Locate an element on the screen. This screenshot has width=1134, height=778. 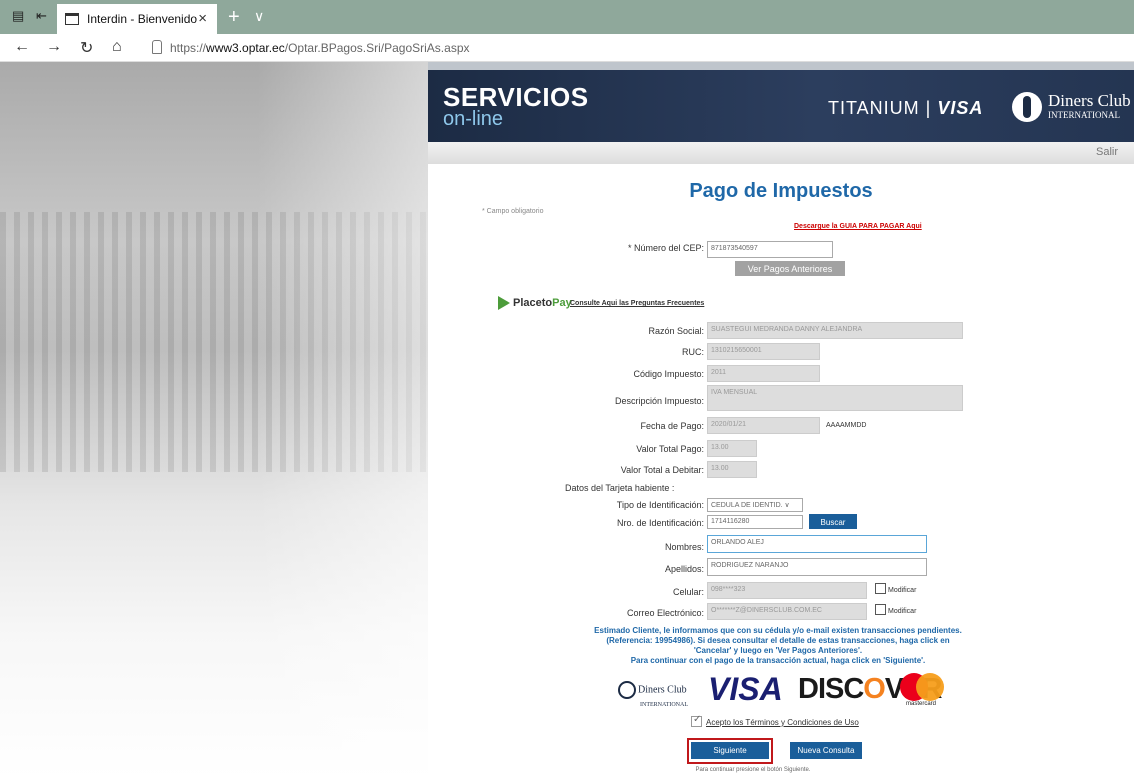
apellidos-input: RODRIGUEZ NARANJO is located at coordinates (817, 567).